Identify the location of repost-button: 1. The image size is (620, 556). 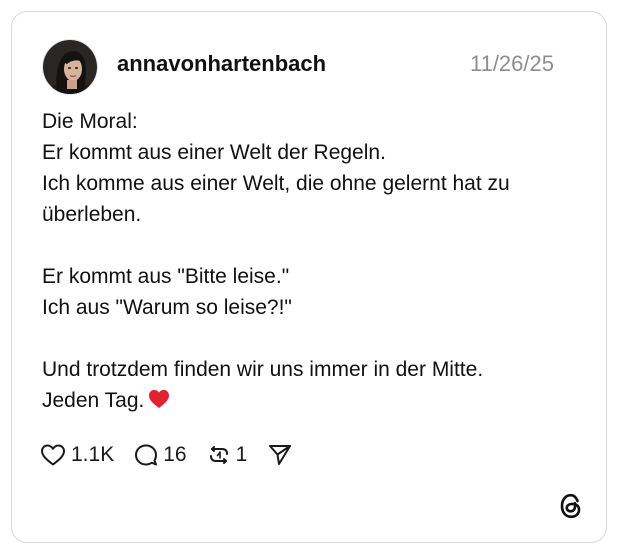
(227, 455).